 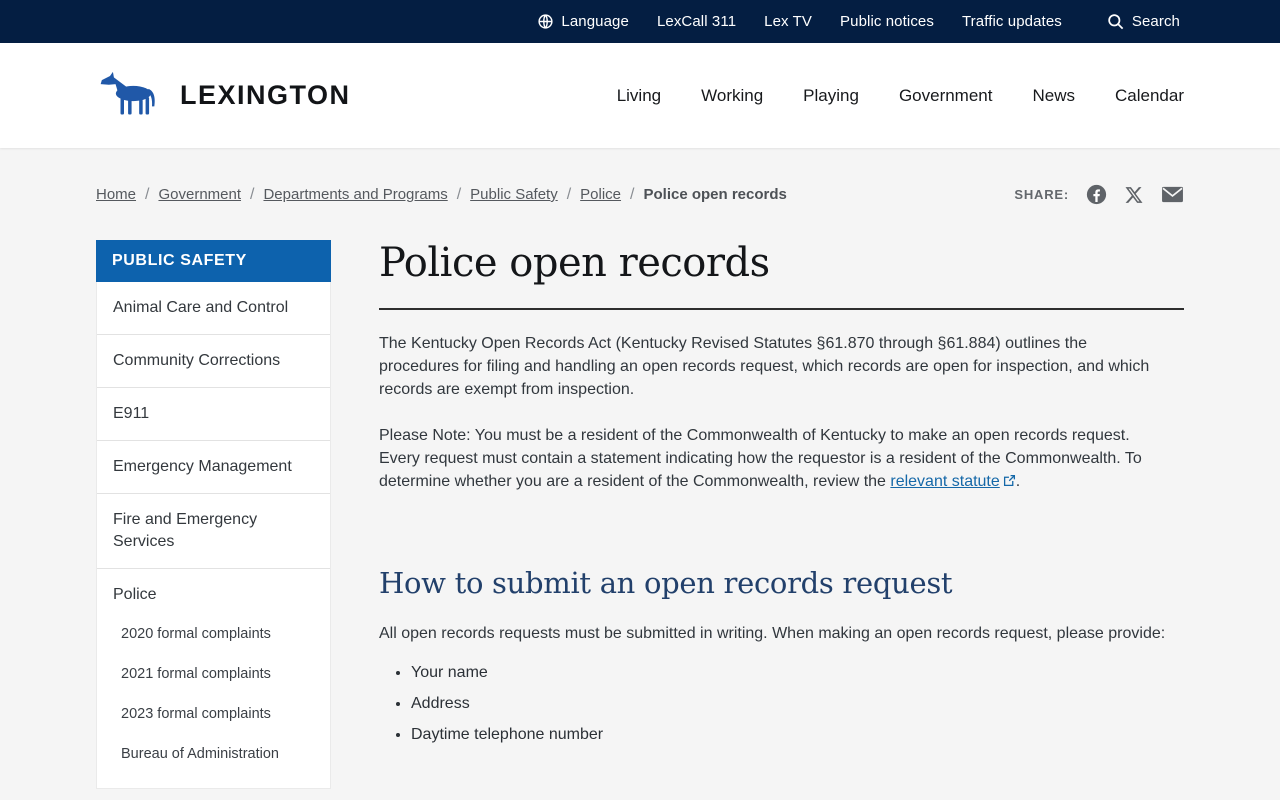 I want to click on share-label: SHARE:, so click(x=1041, y=194).